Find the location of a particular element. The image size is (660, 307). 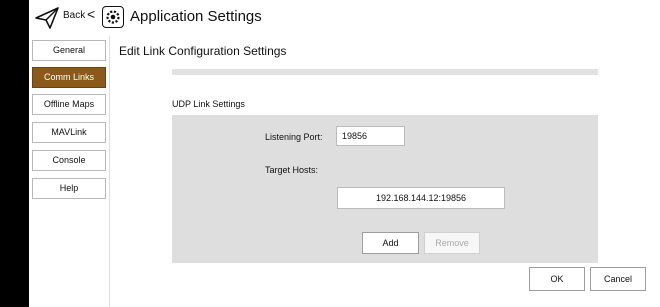

left-edge-strip is located at coordinates (14, 153).